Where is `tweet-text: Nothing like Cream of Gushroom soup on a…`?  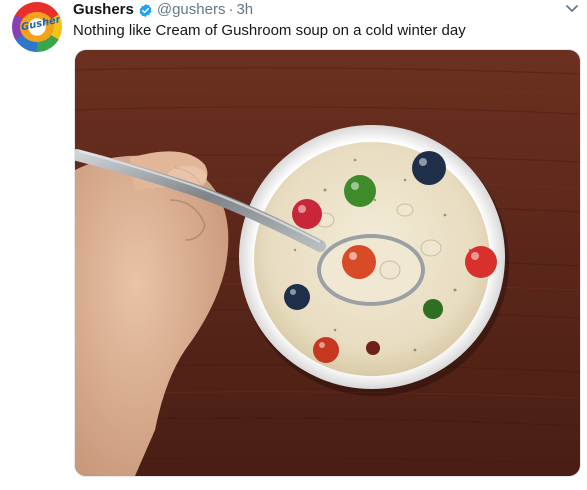
tweet-text: Nothing like Cream of Gushroom soup on a… is located at coordinates (269, 30).